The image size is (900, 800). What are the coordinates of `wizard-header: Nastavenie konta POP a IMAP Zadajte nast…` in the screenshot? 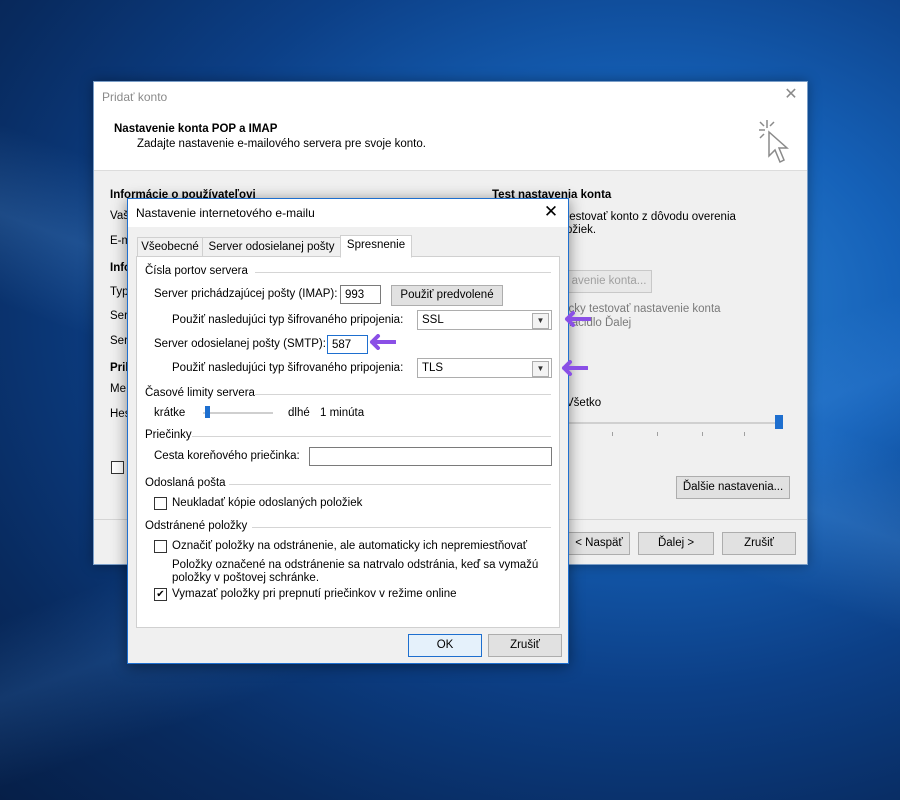 It's located at (450, 141).